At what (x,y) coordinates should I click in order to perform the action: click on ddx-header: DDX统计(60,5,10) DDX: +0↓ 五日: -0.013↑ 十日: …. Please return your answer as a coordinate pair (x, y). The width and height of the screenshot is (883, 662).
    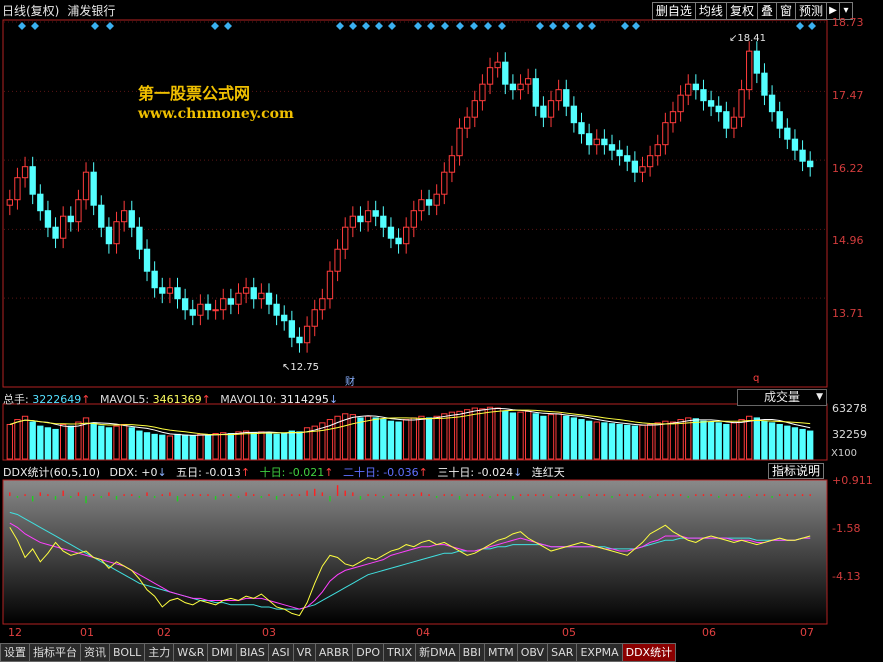
    Looking at the image, I should click on (284, 472).